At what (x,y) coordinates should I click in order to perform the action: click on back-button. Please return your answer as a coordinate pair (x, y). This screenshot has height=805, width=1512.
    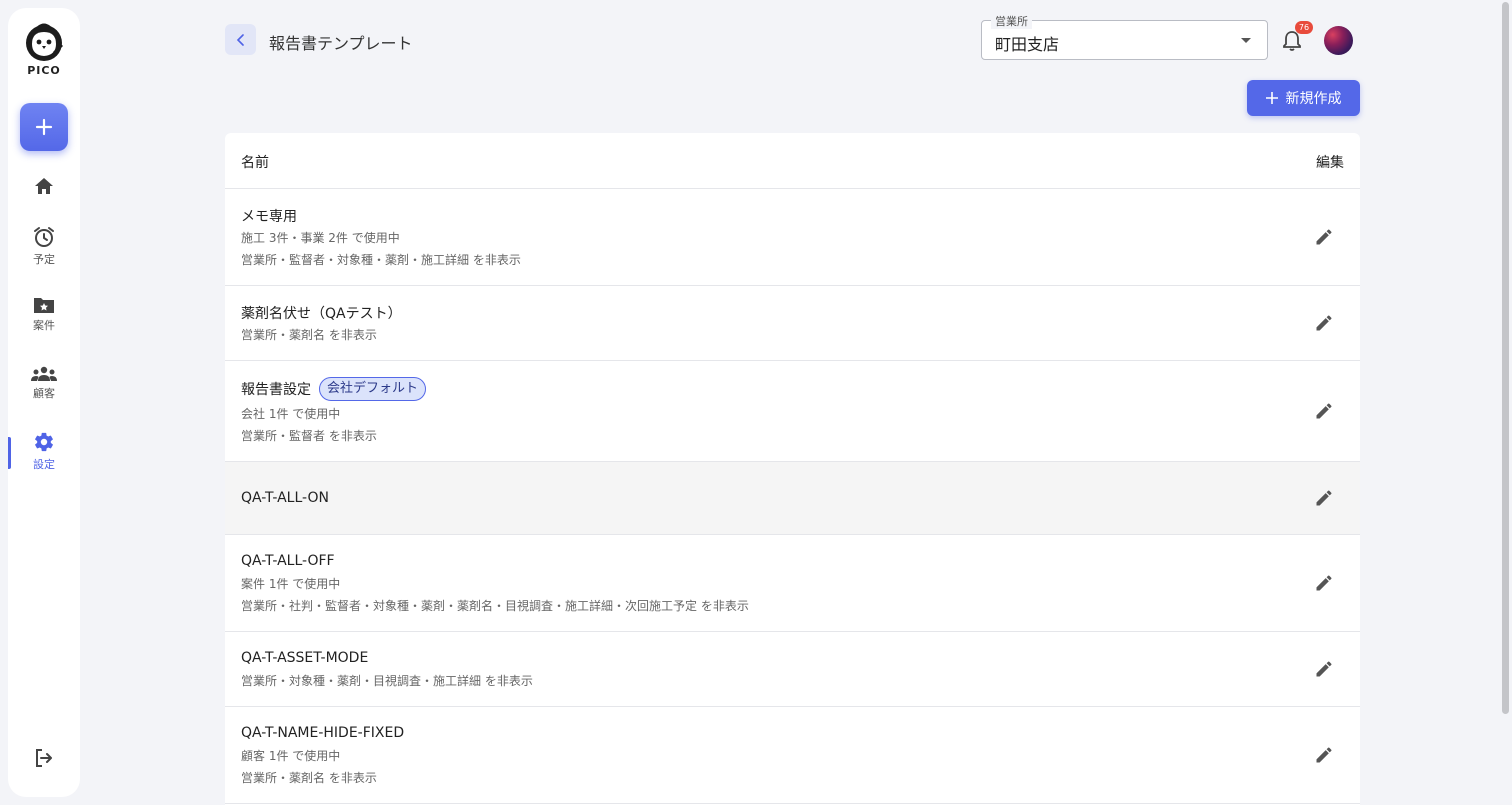
    Looking at the image, I should click on (240, 39).